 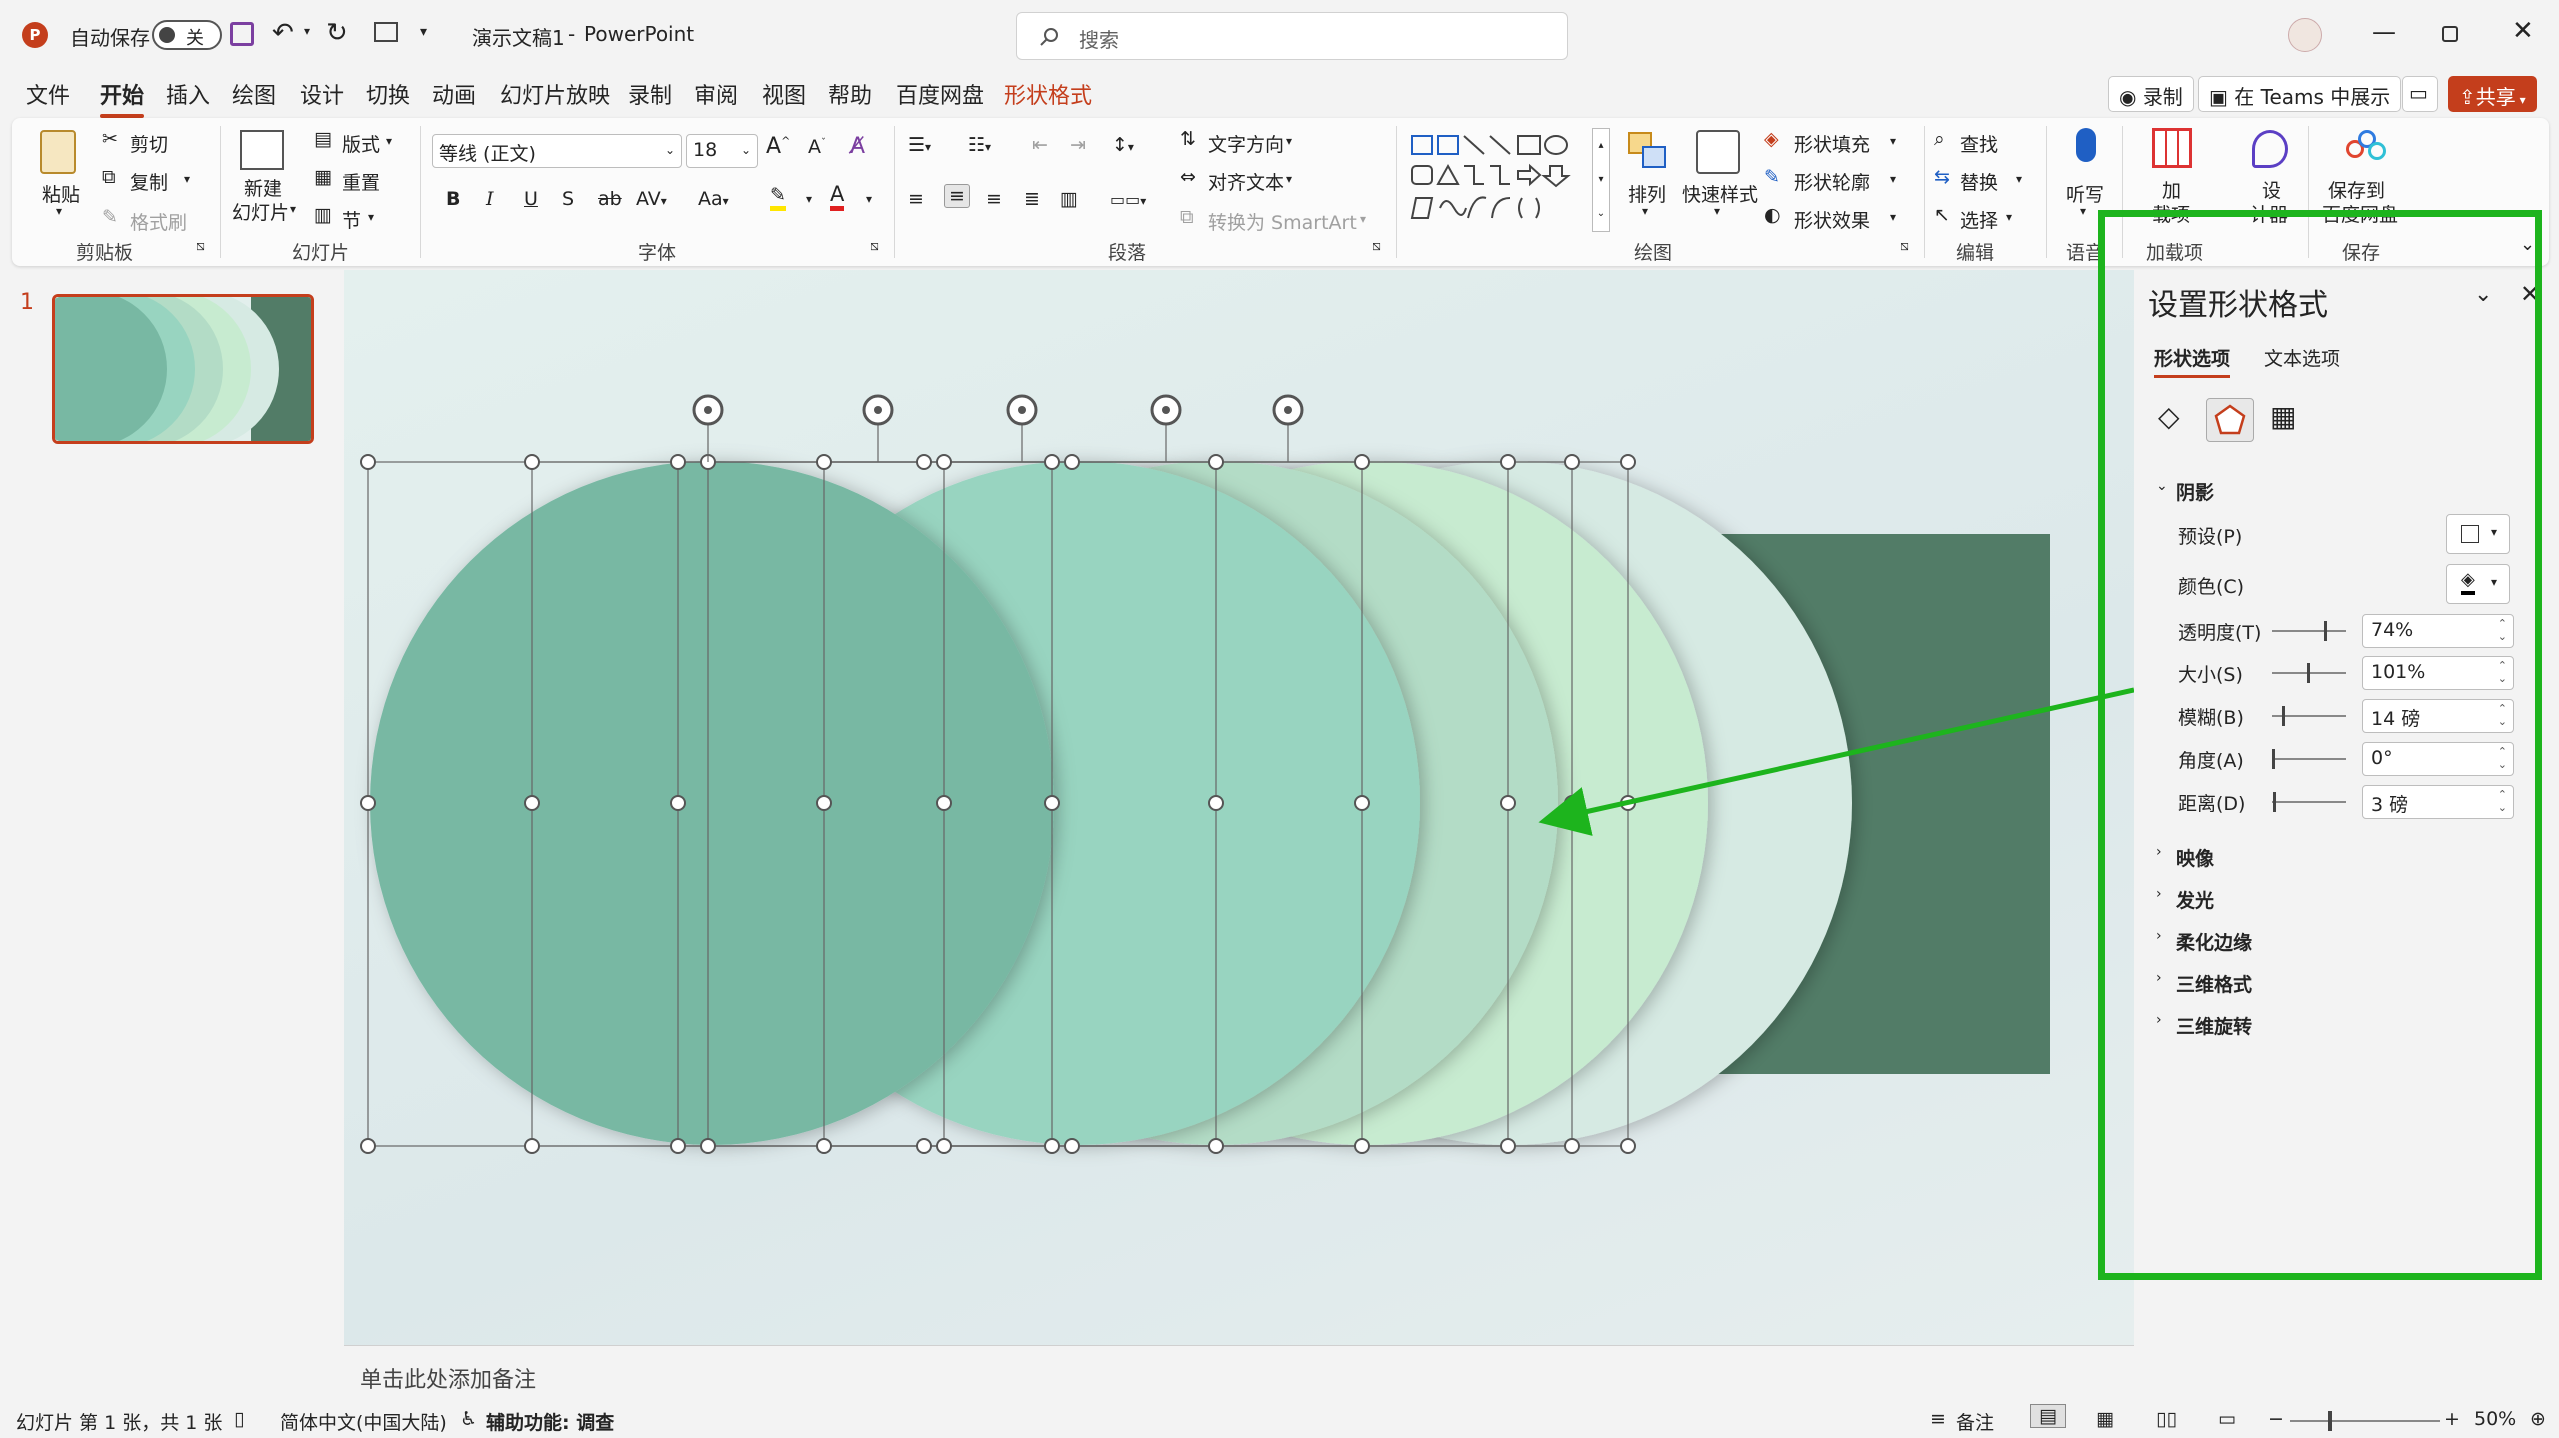 I want to click on shape-fill-label: 形状填充, so click(x=1832, y=143).